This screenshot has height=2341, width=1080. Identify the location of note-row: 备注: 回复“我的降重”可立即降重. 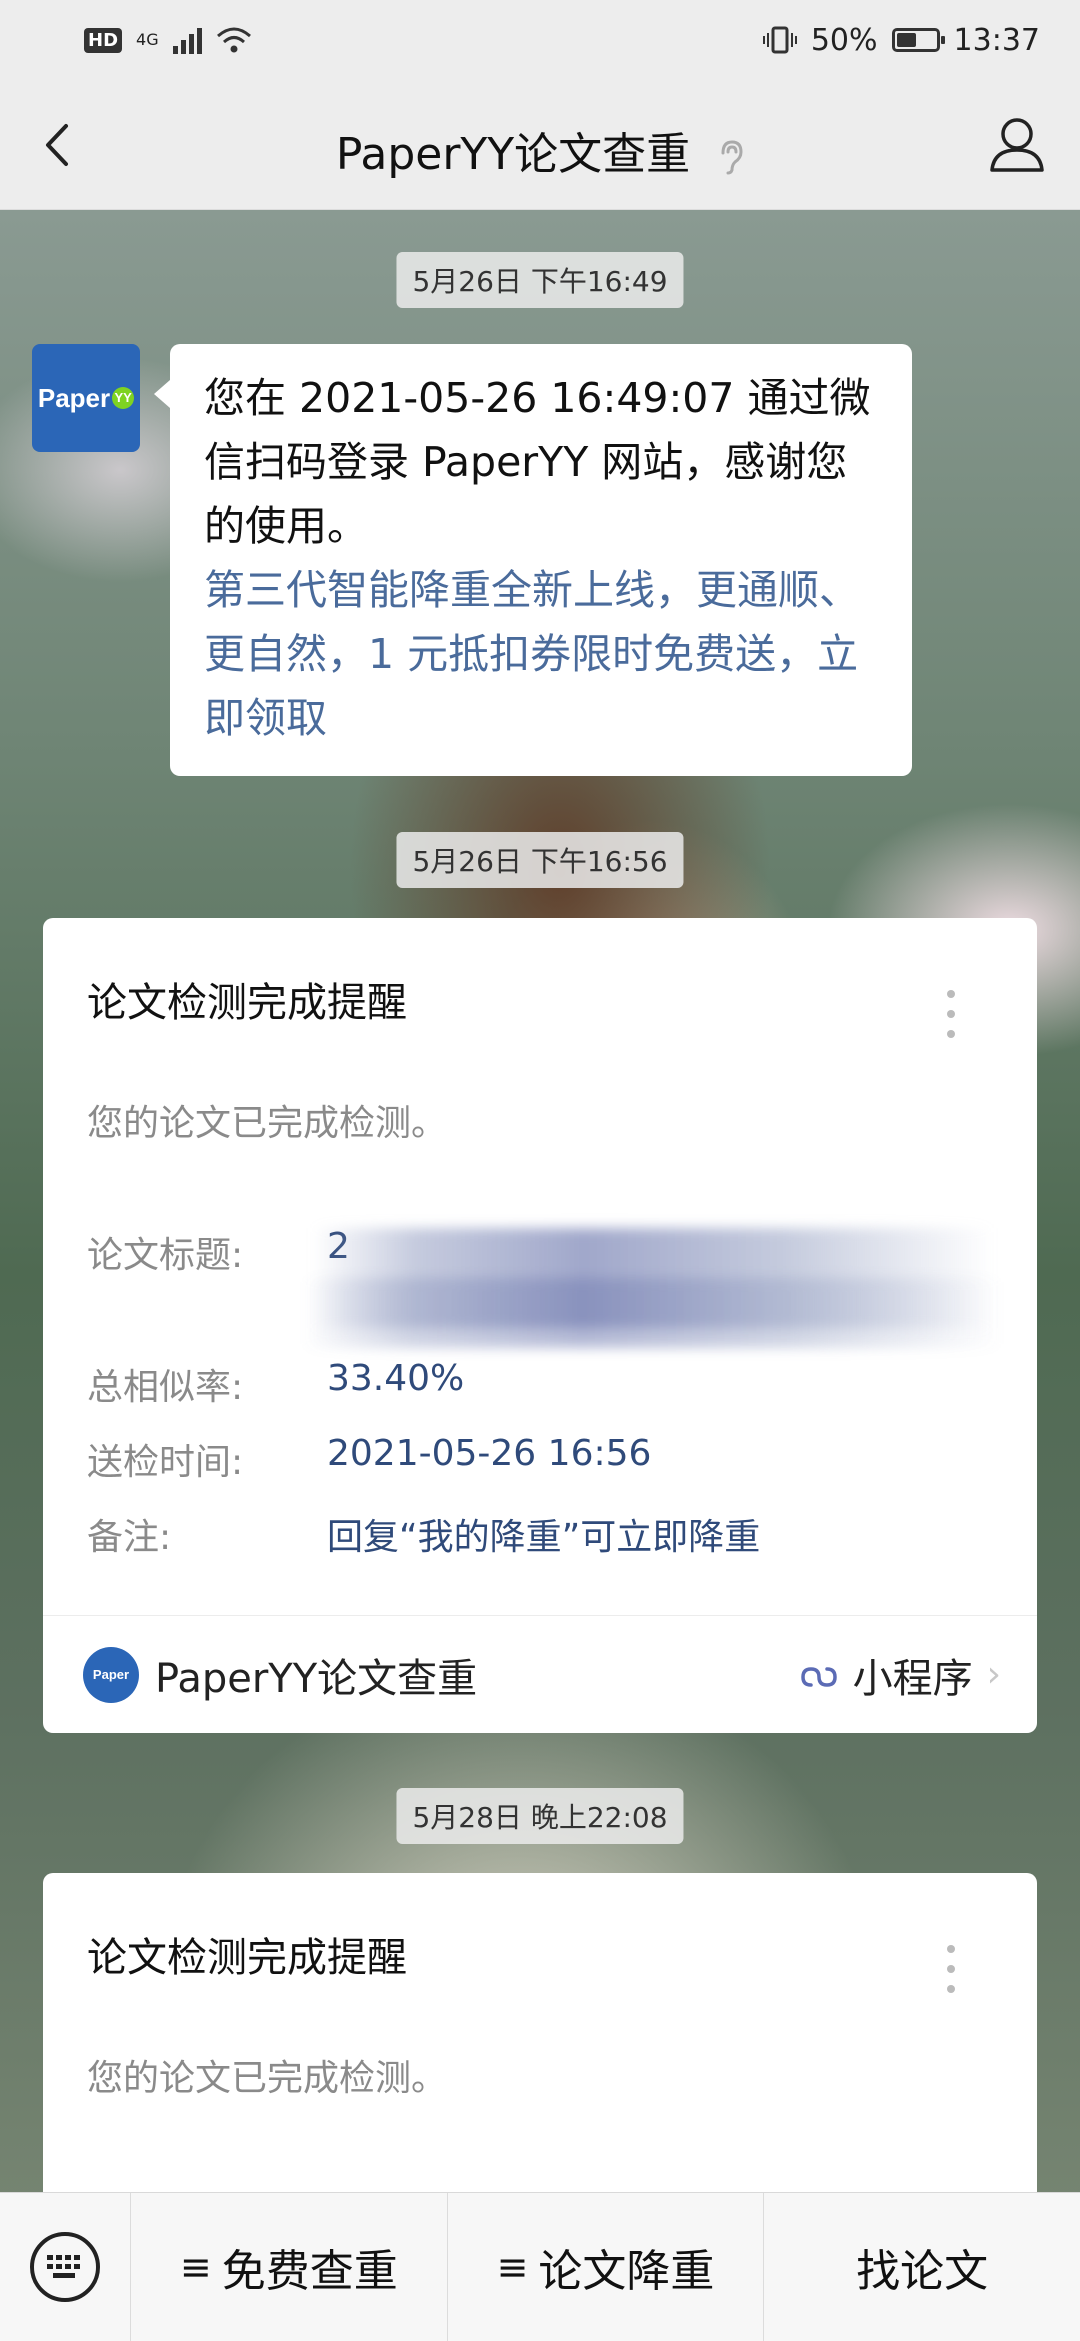
(423, 1534).